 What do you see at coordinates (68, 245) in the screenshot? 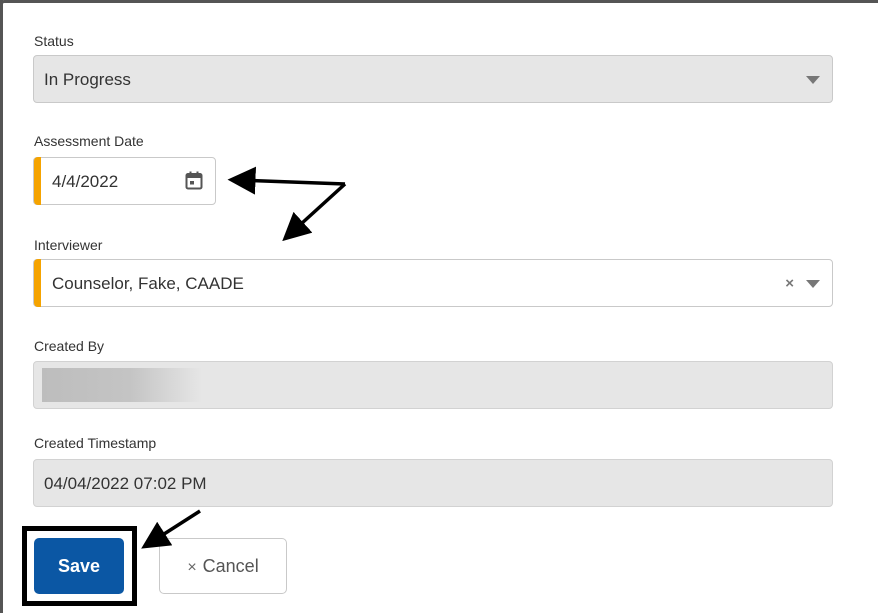
I see `interviewer-label: Interviewer` at bounding box center [68, 245].